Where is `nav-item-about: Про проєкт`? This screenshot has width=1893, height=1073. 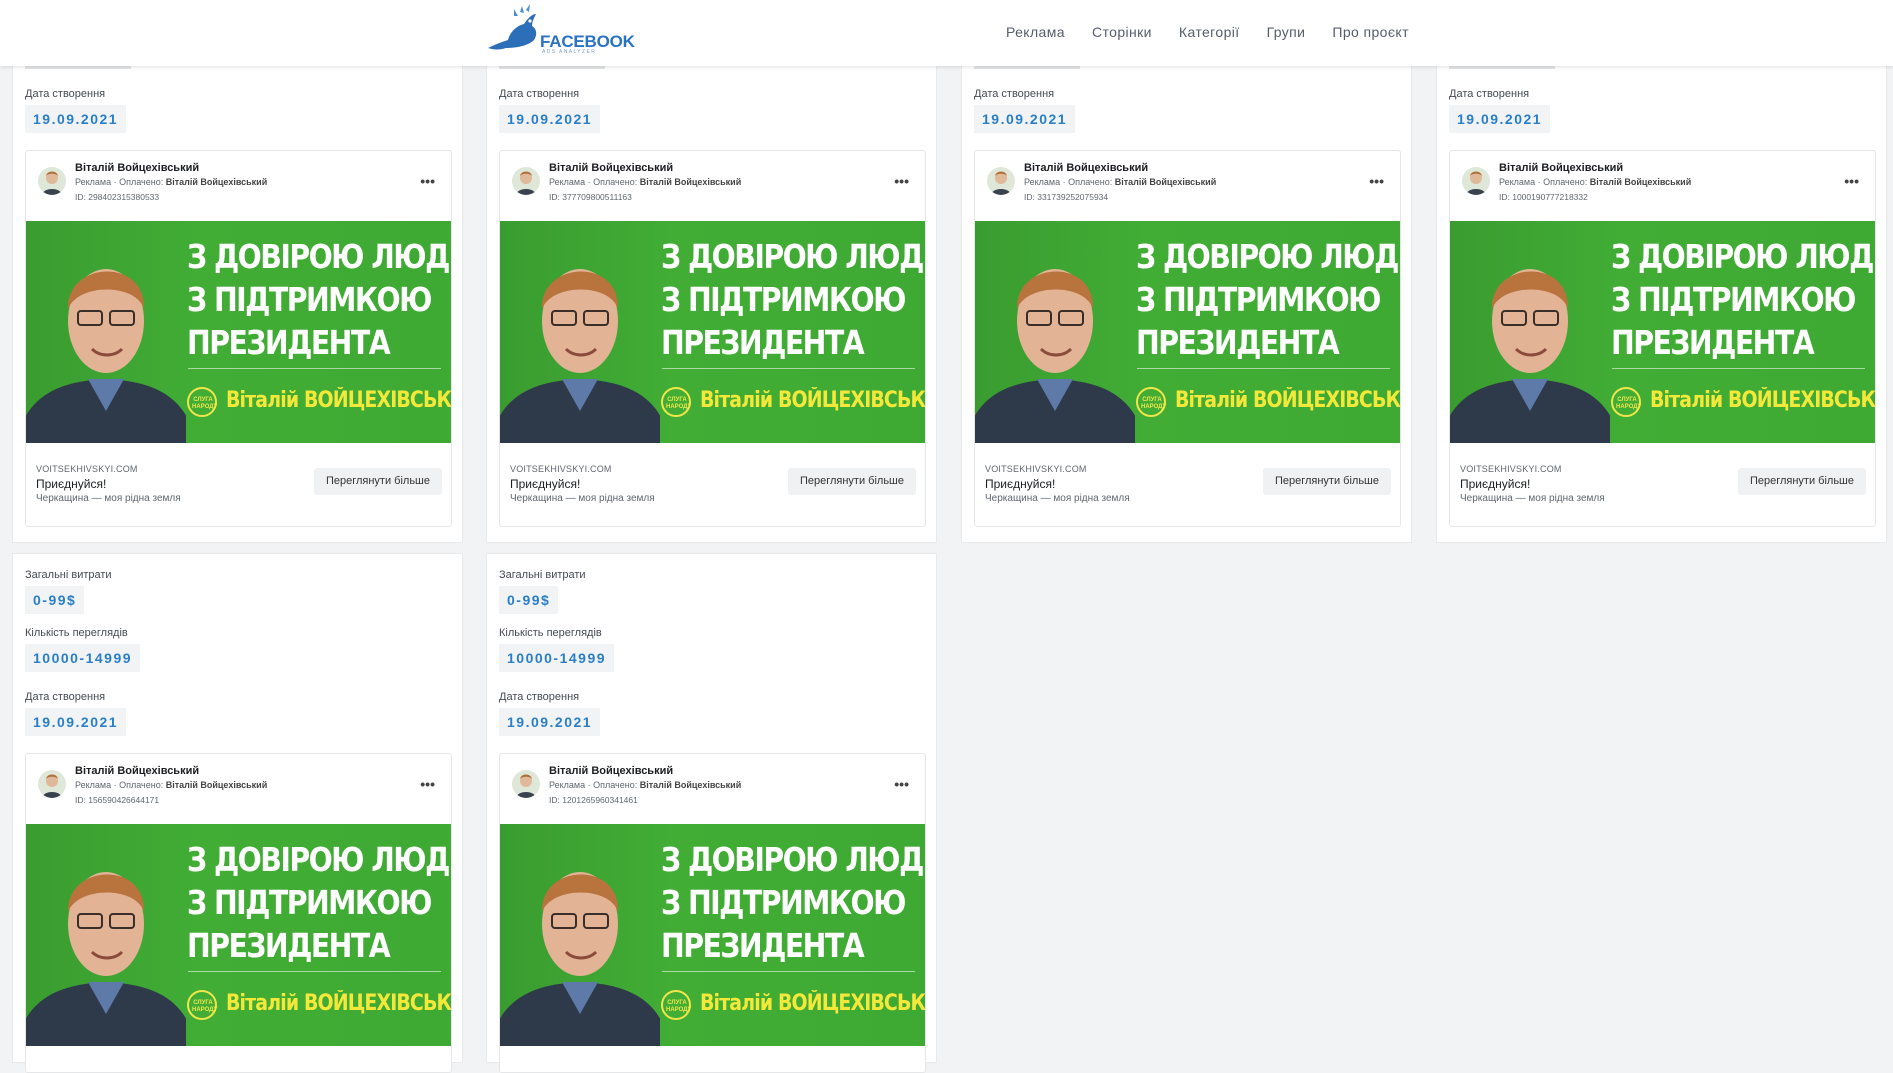
nav-item-about: Про проєкт is located at coordinates (1370, 32).